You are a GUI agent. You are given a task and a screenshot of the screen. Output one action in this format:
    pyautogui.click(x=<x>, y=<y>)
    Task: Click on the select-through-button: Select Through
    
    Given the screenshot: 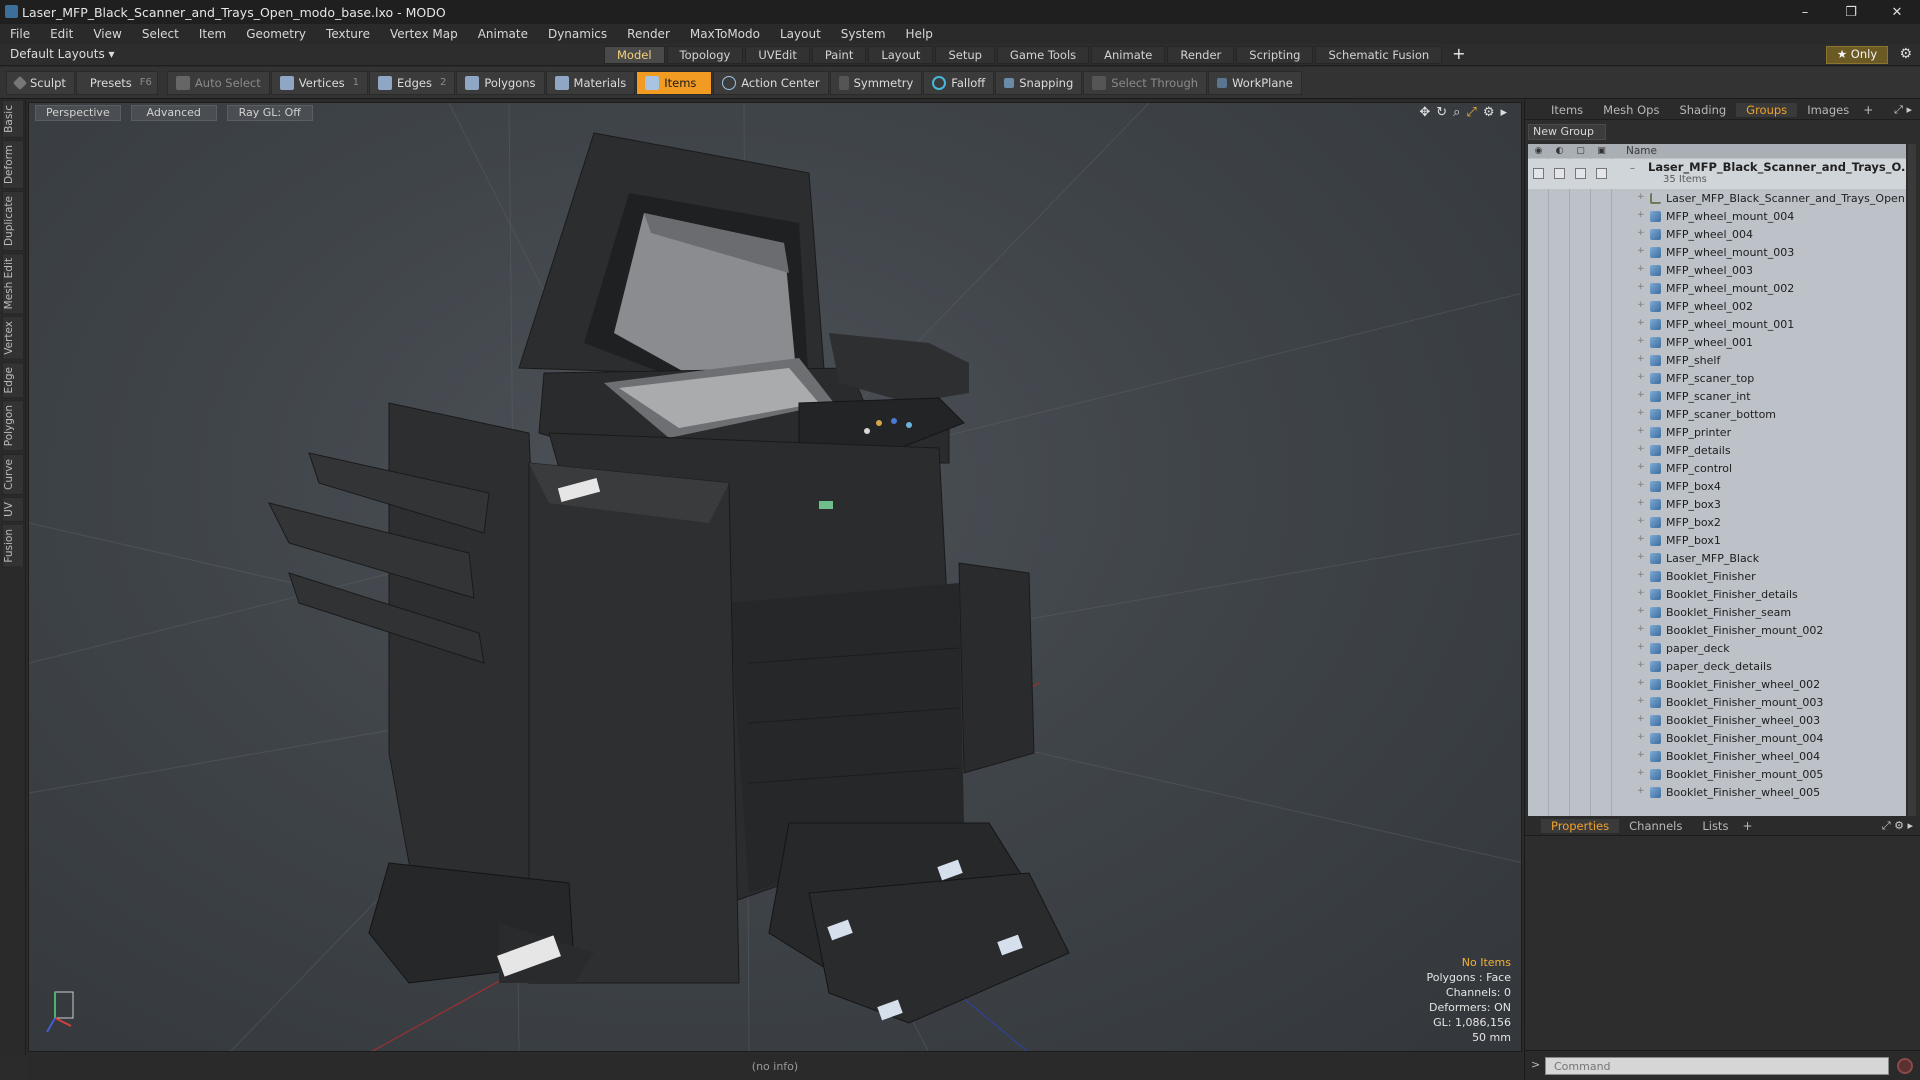 What is the action you would take?
    pyautogui.click(x=1145, y=82)
    